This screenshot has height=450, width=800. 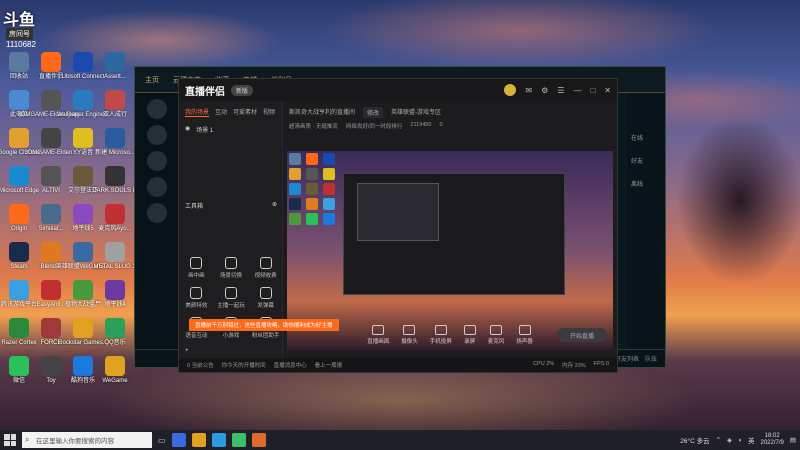 What do you see at coordinates (265, 268) in the screenshot?
I see `tool-item: 视频收费` at bounding box center [265, 268].